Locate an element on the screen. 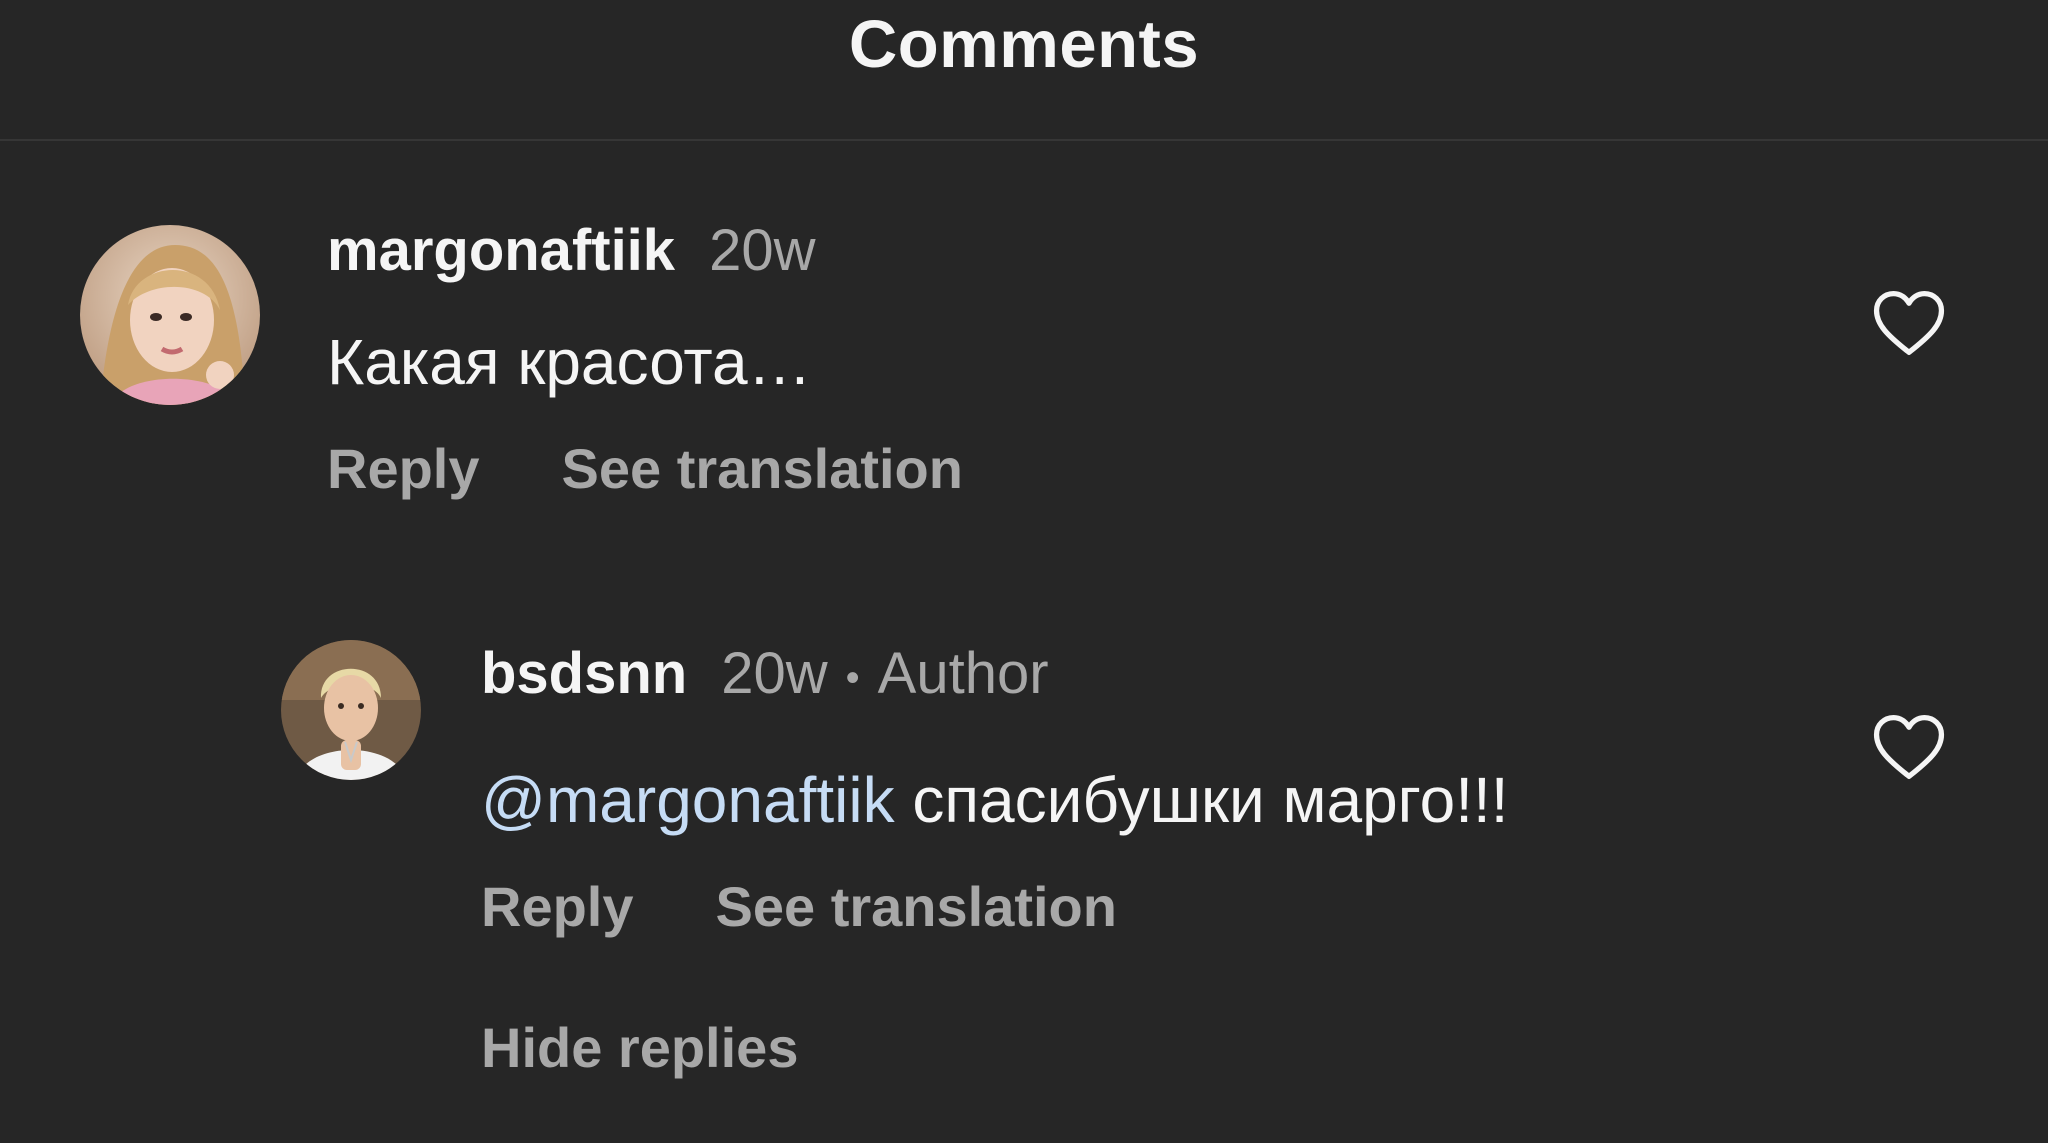 The image size is (2048, 1143). comments-header: Comments is located at coordinates (1024, 70).